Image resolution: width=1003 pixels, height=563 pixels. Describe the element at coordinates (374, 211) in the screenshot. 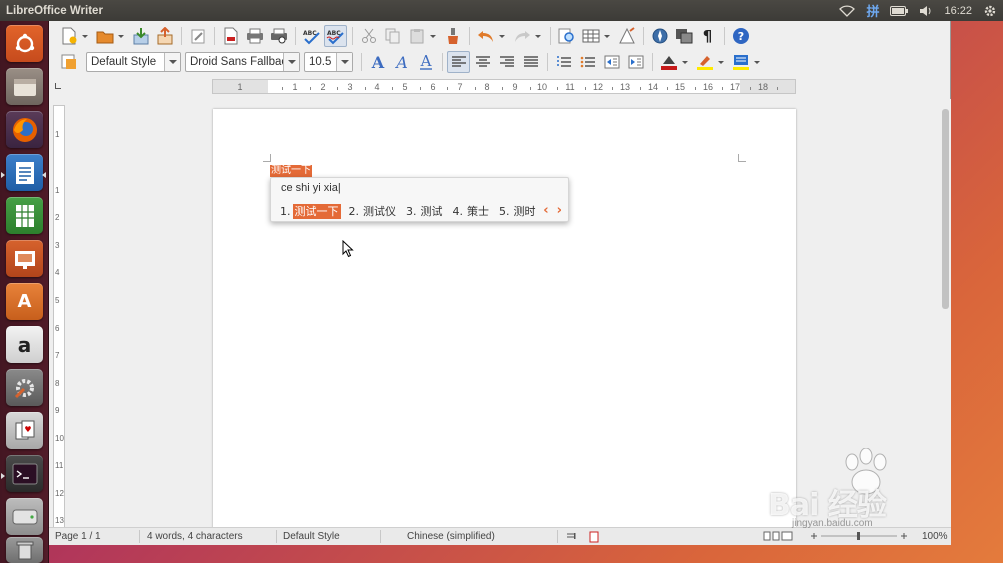

I see `ime-candidate: 2. 测试仪` at that location.